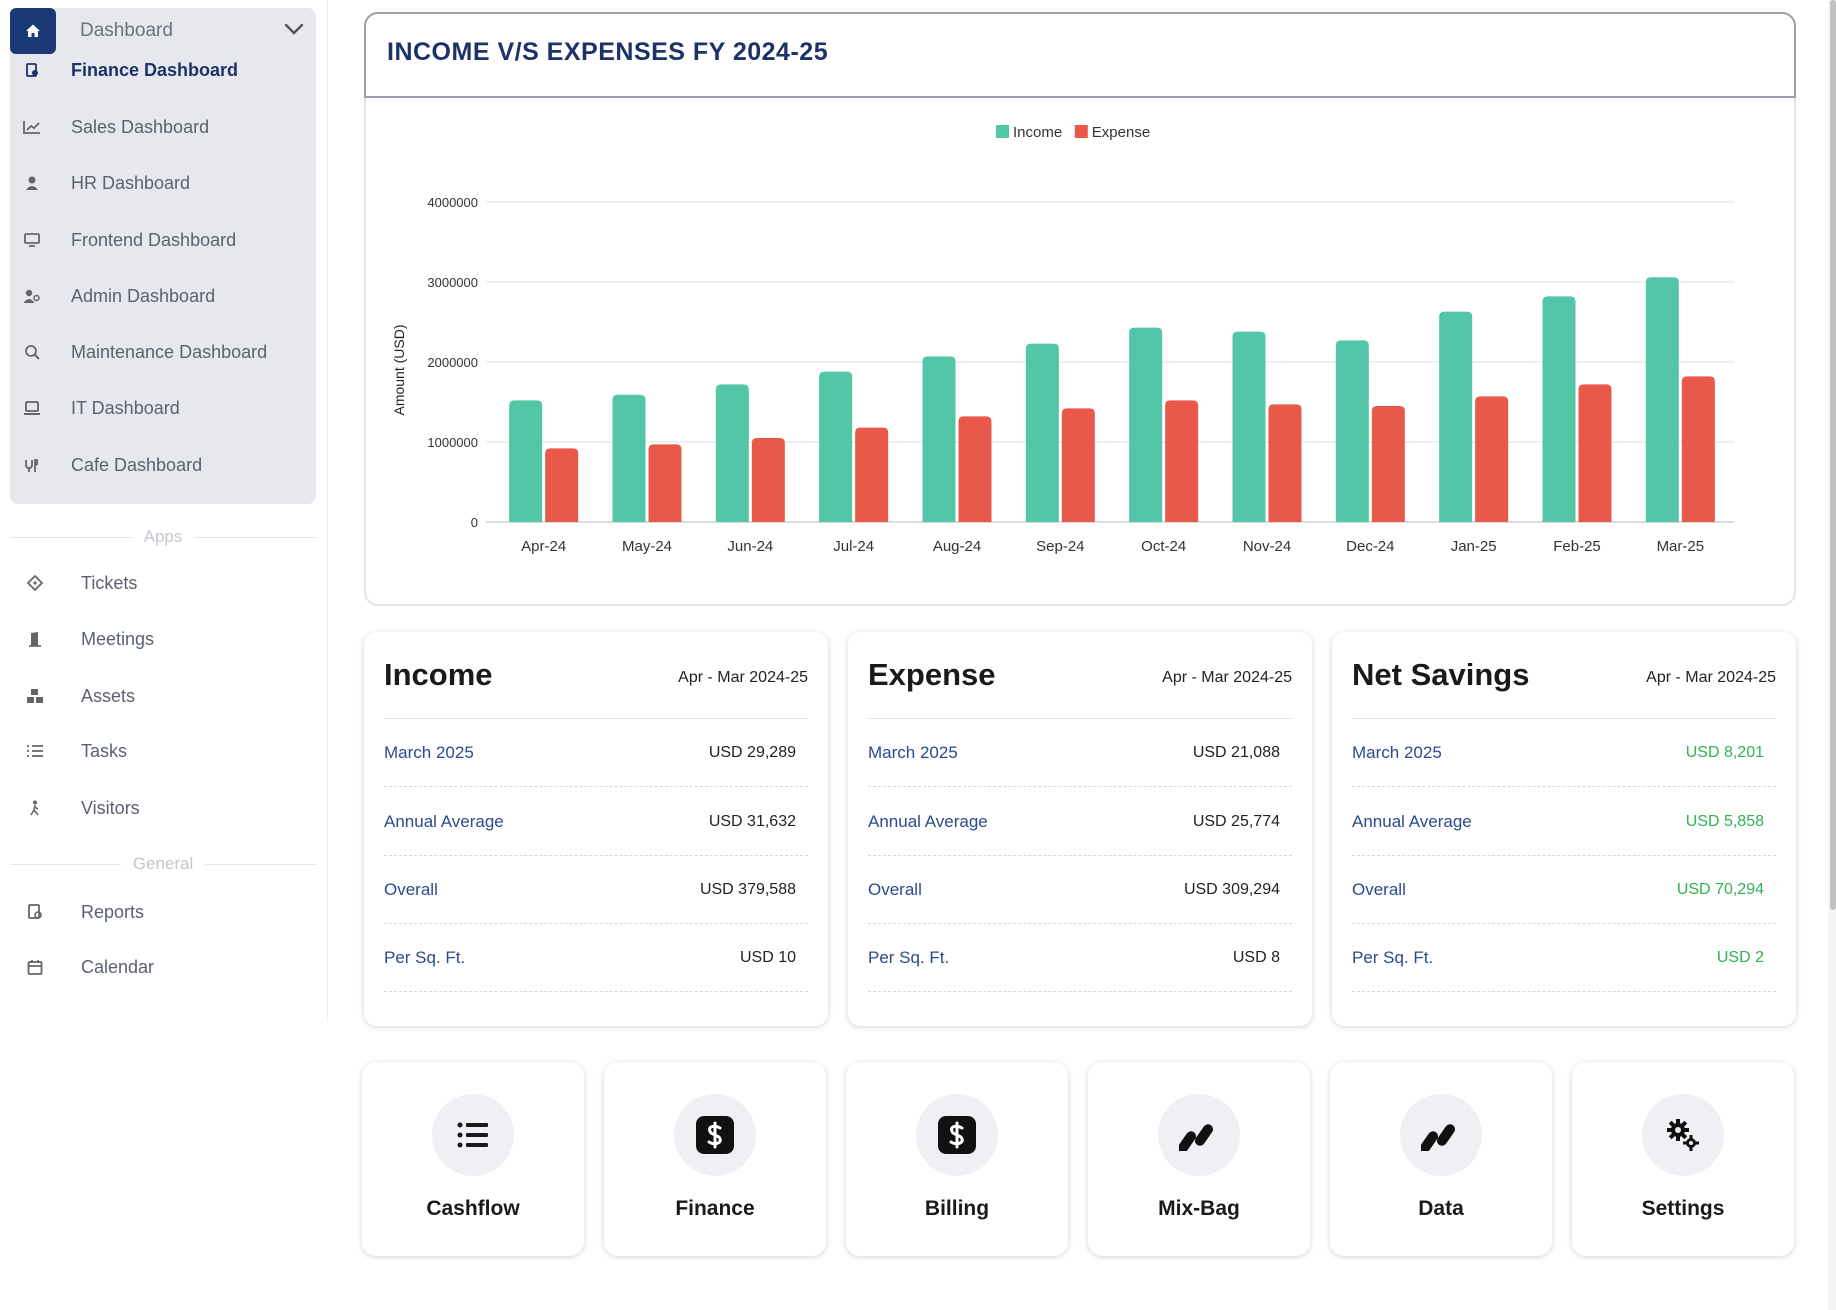  What do you see at coordinates (163, 967) in the screenshot?
I see `sidebar-item-calendar: Calendar` at bounding box center [163, 967].